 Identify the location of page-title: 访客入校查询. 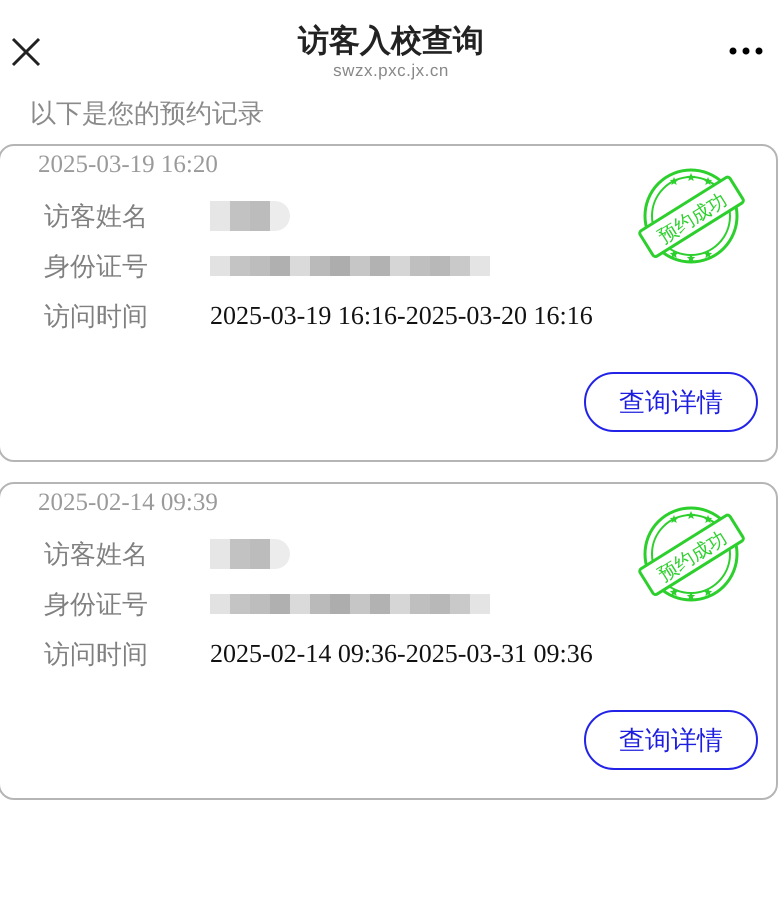
(391, 41).